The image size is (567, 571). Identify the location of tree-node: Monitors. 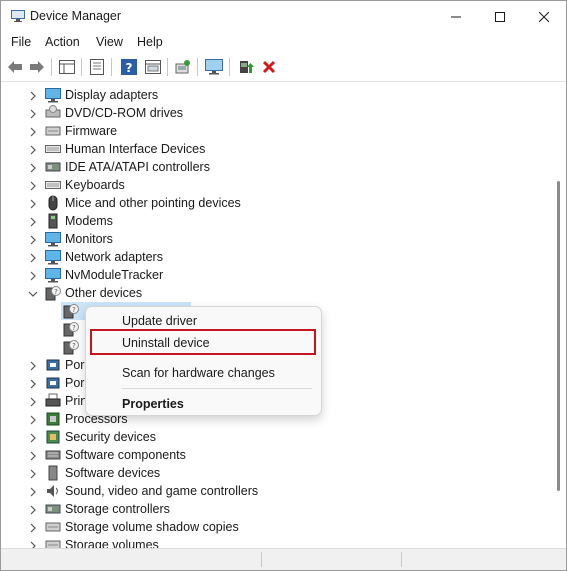
(272, 239).